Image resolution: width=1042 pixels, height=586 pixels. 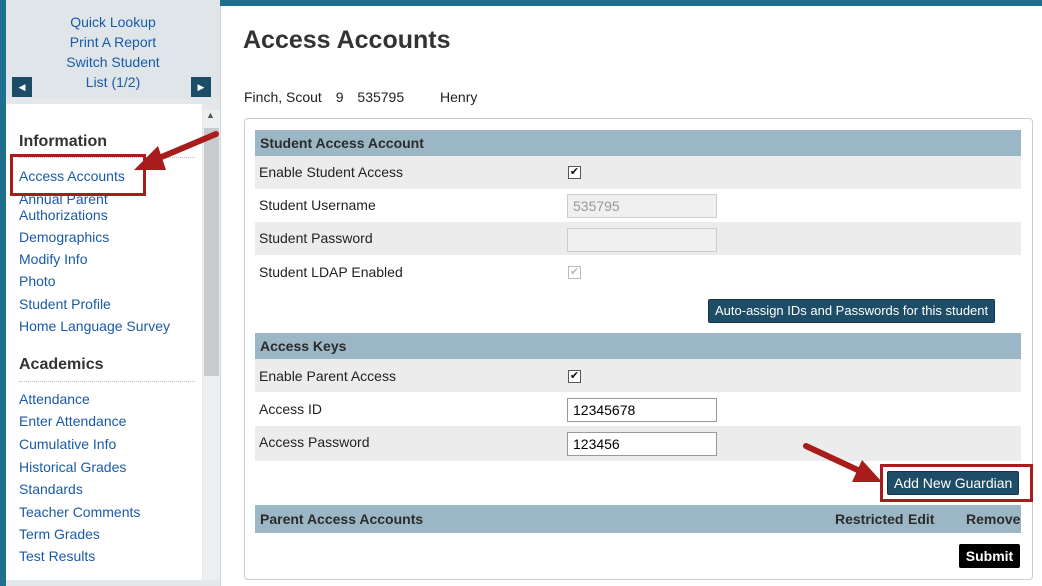 I want to click on sidebar-item-term-grades: Term Grades, so click(x=59, y=534).